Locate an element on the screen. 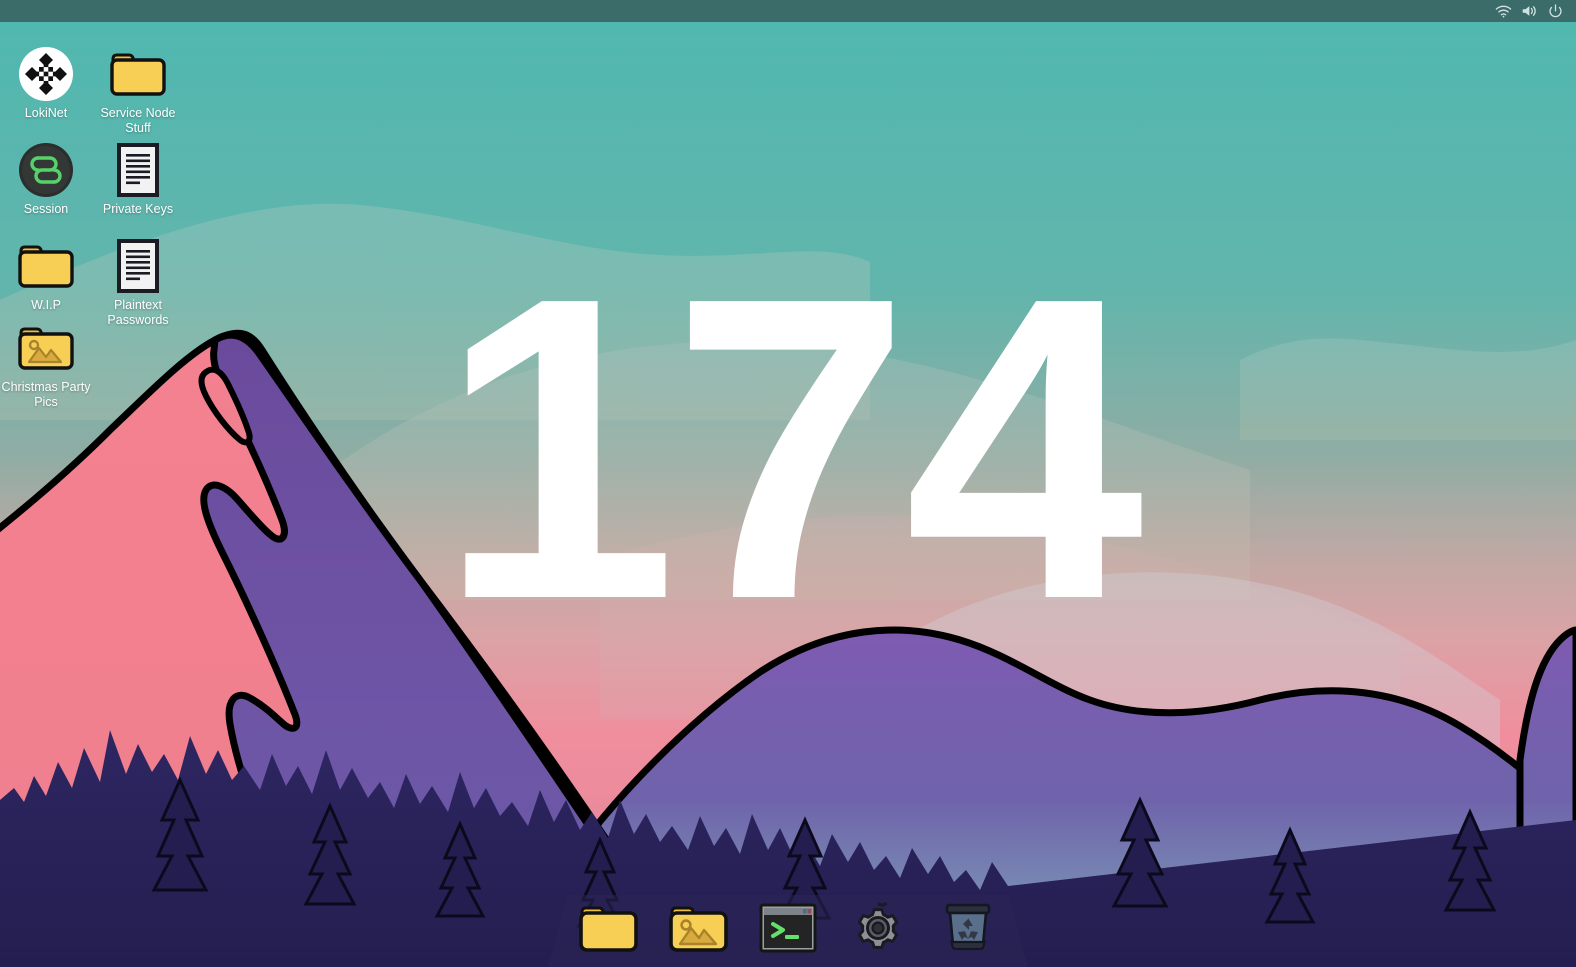 The width and height of the screenshot is (1576, 967). dock-item-trash is located at coordinates (968, 928).